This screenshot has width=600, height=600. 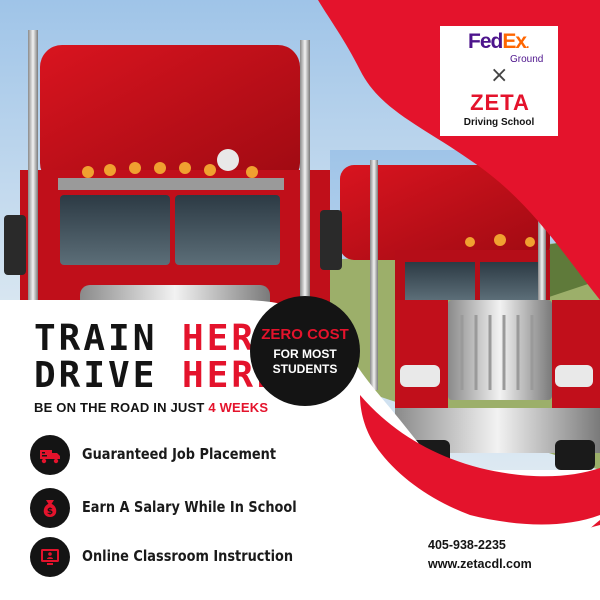 What do you see at coordinates (305, 369) in the screenshot?
I see `badge-line-3: STUDENTS` at bounding box center [305, 369].